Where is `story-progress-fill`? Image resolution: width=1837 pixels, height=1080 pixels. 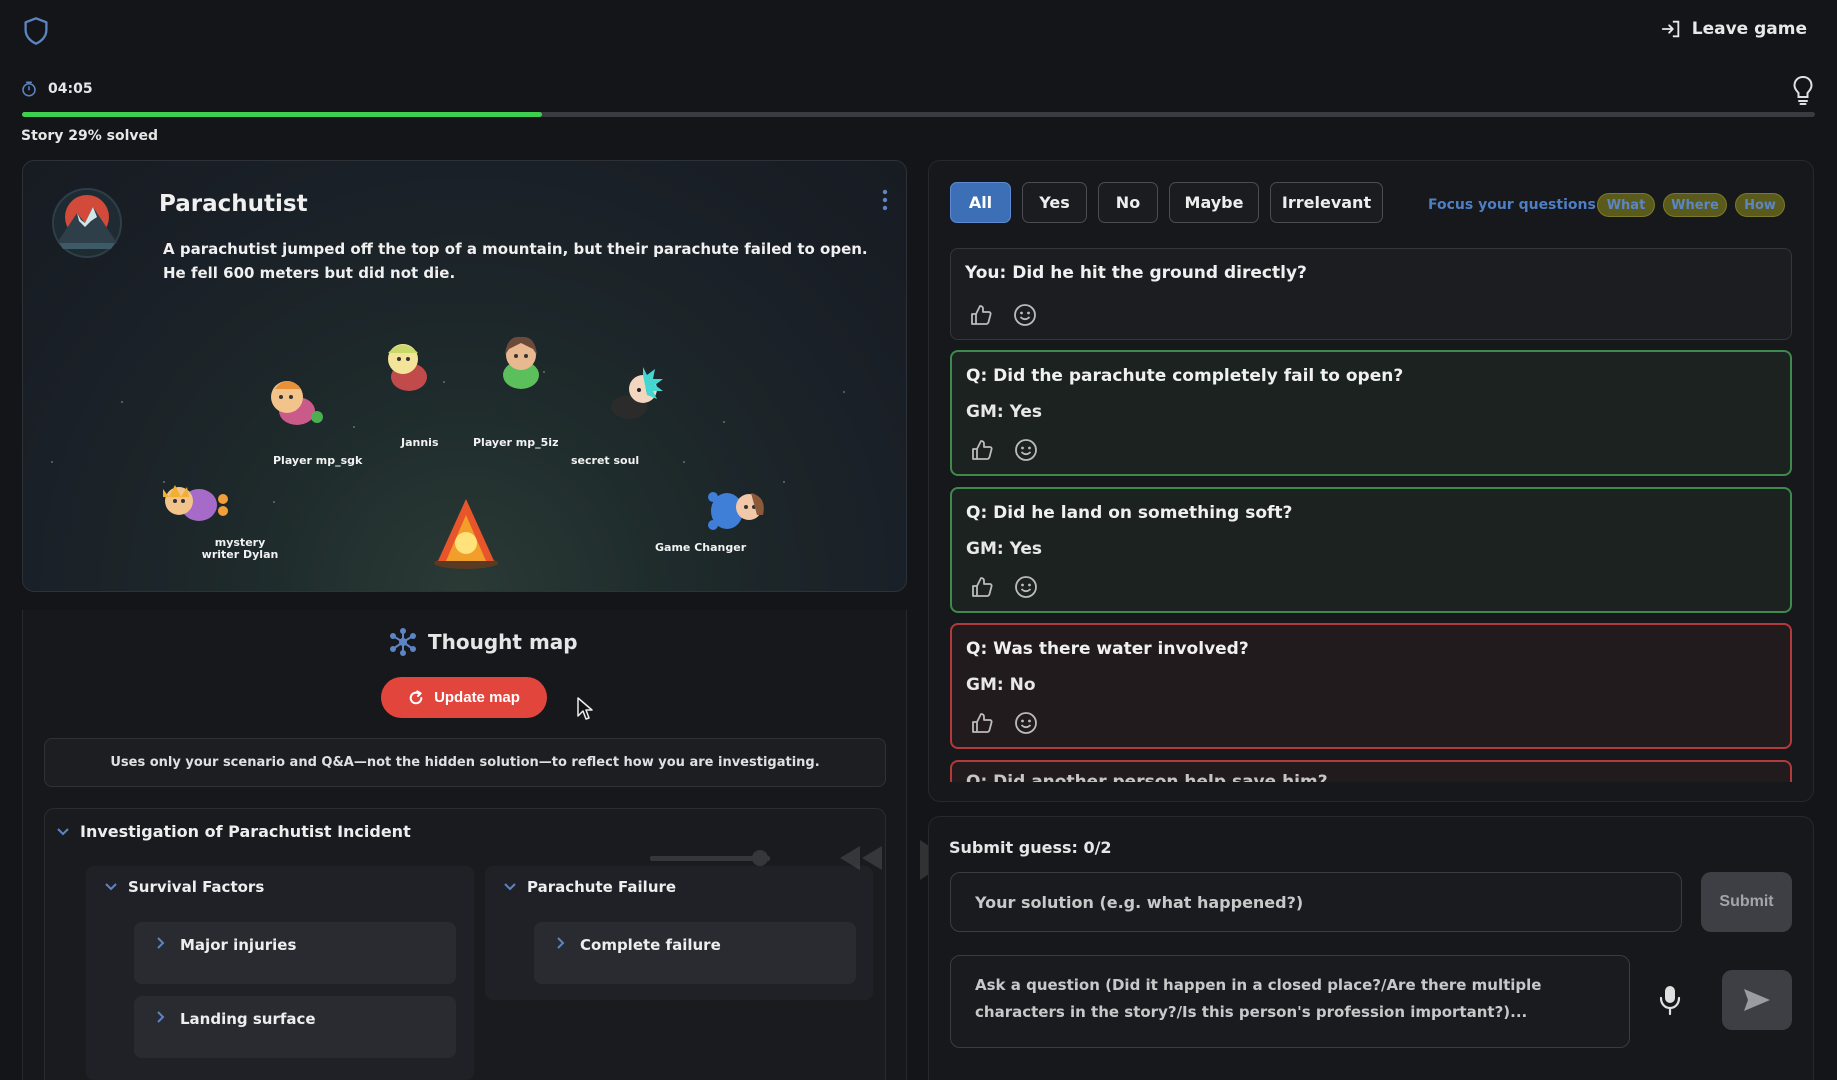
story-progress-fill is located at coordinates (282, 114).